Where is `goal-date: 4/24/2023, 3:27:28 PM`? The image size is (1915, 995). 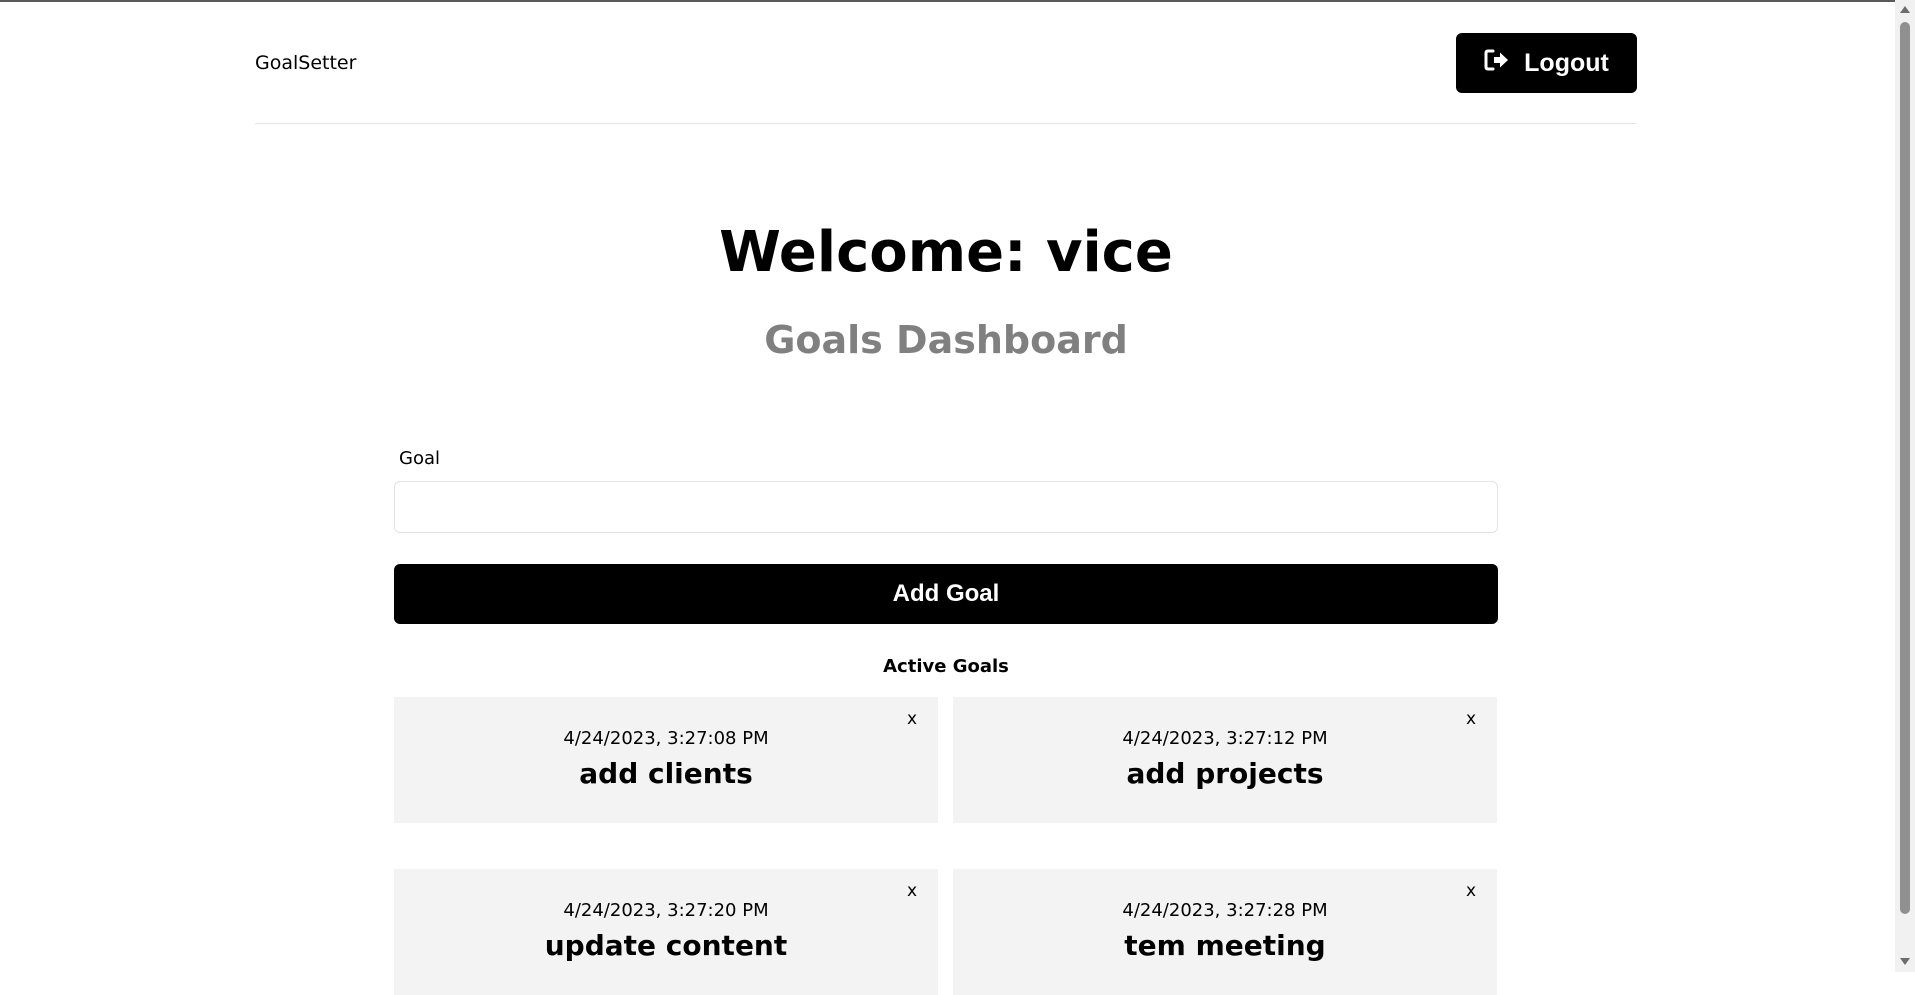
goal-date: 4/24/2023, 3:27:28 PM is located at coordinates (1225, 910).